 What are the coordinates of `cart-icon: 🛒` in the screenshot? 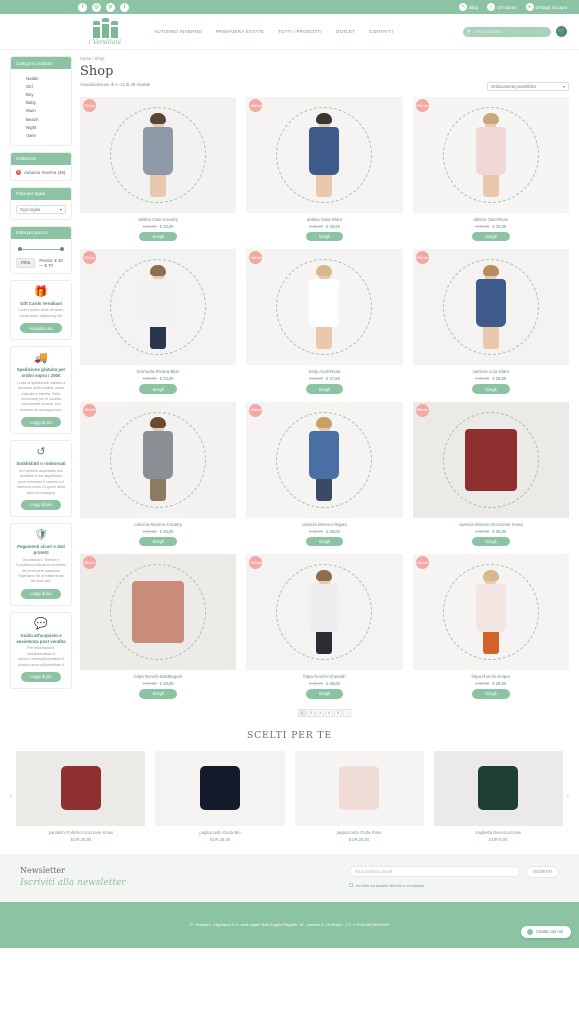 It's located at (561, 31).